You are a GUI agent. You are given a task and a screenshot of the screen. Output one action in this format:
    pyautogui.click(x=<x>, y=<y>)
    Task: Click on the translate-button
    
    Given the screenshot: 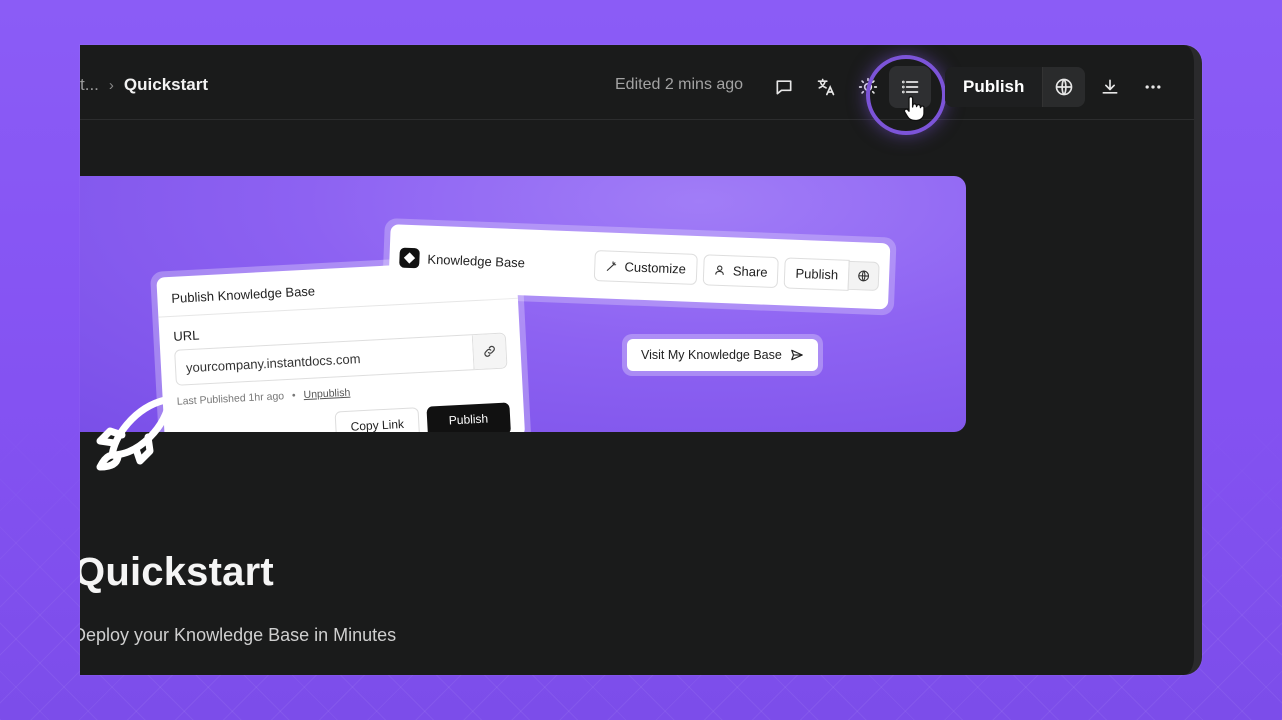 What is the action you would take?
    pyautogui.click(x=826, y=87)
    